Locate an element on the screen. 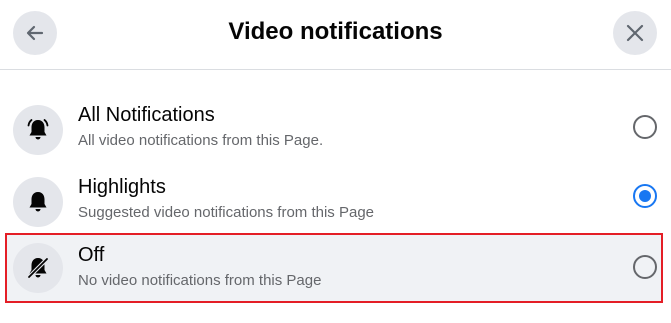  option-title: Highlights is located at coordinates (122, 187).